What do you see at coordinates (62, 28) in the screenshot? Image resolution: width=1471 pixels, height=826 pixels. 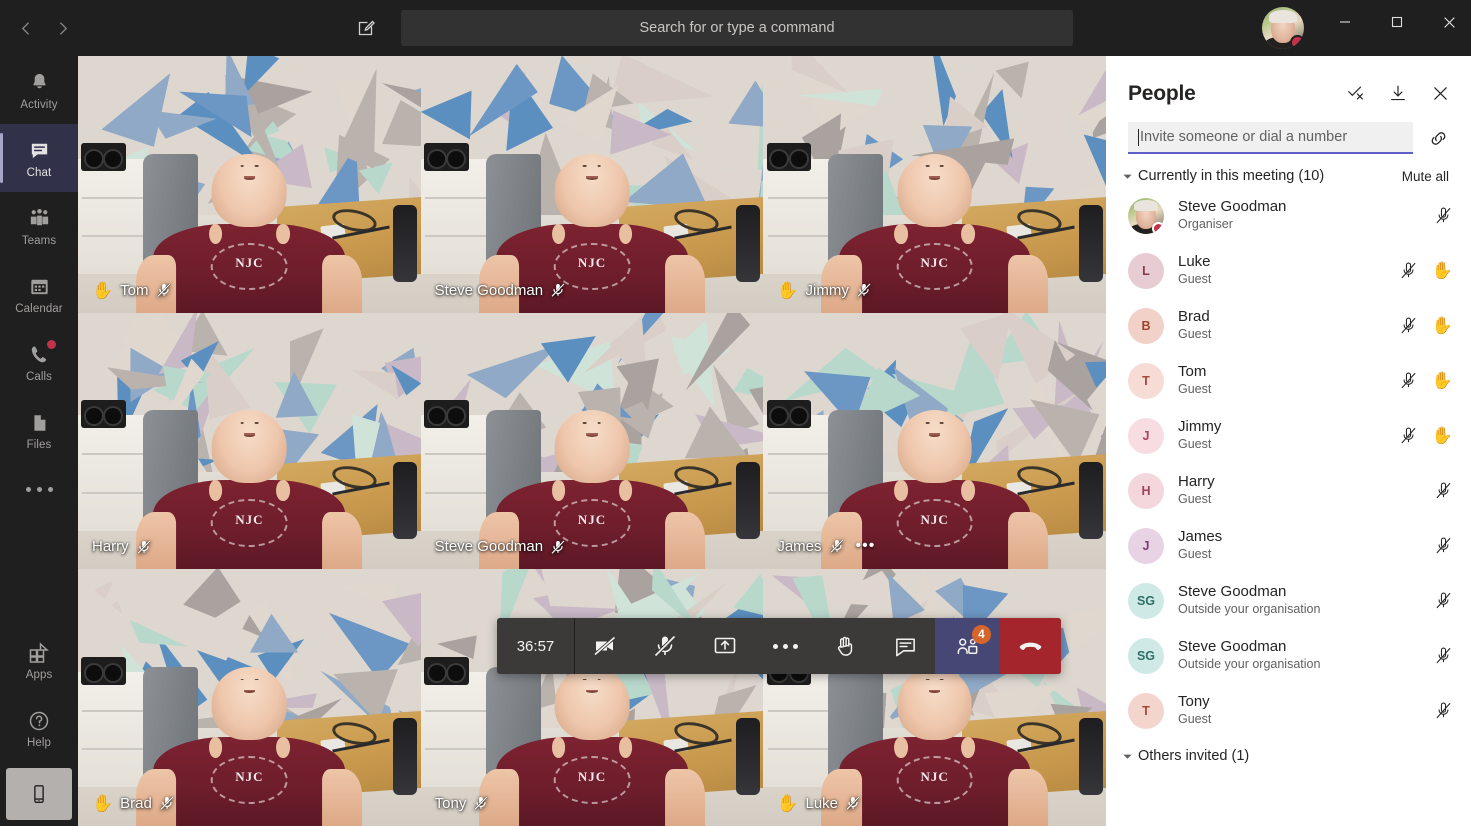 I see `forward-button` at bounding box center [62, 28].